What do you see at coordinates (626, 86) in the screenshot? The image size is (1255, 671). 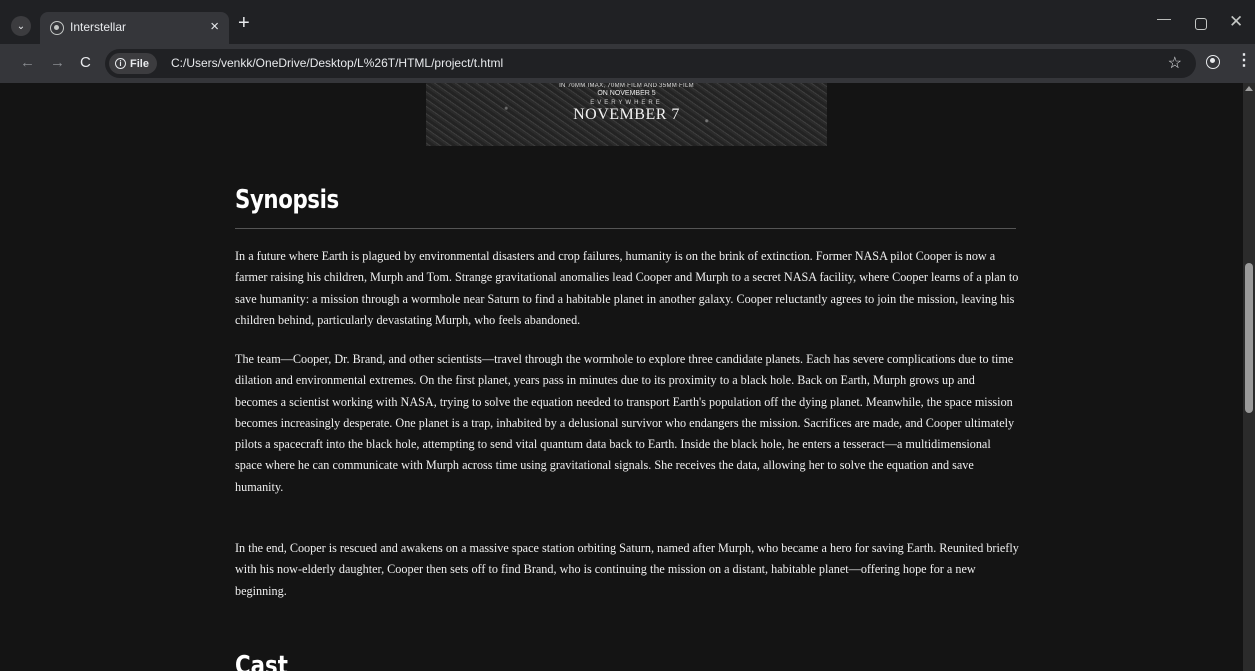 I see `poster-formats: IN 70MM IMAX, 70MM FILM AND 35MM FILM` at bounding box center [626, 86].